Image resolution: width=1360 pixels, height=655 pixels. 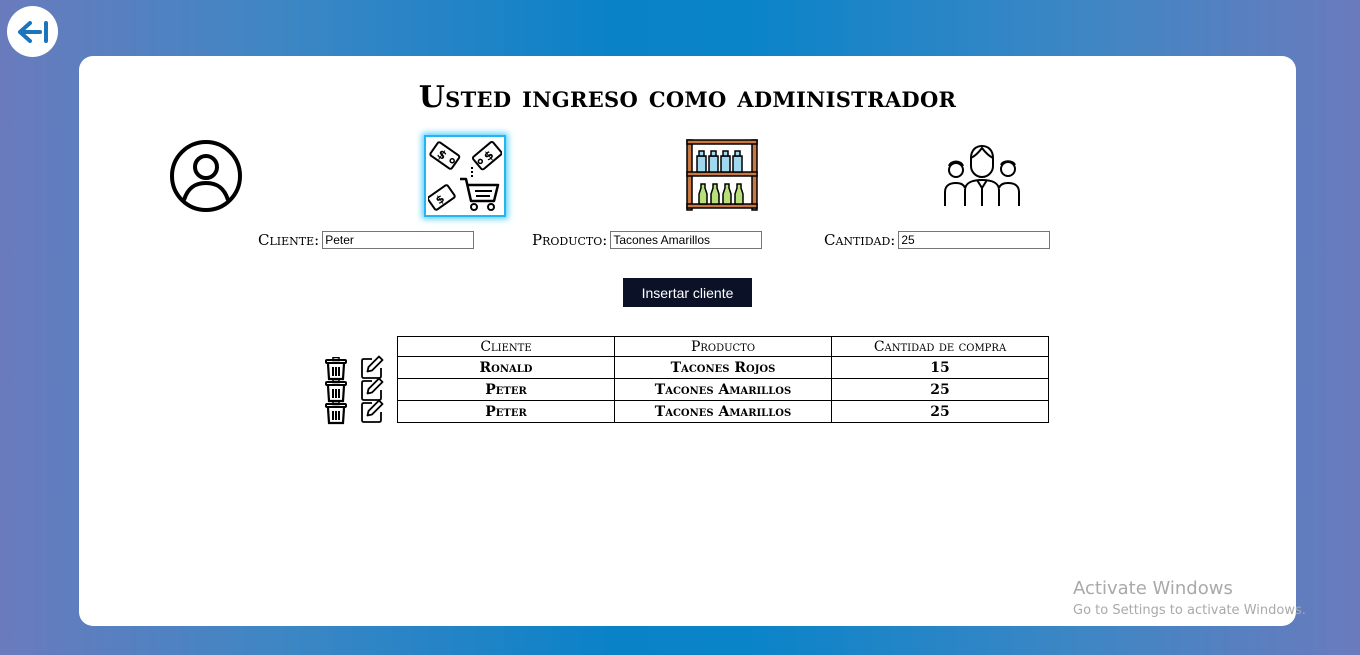 I want to click on cantidad-input, so click(x=974, y=240).